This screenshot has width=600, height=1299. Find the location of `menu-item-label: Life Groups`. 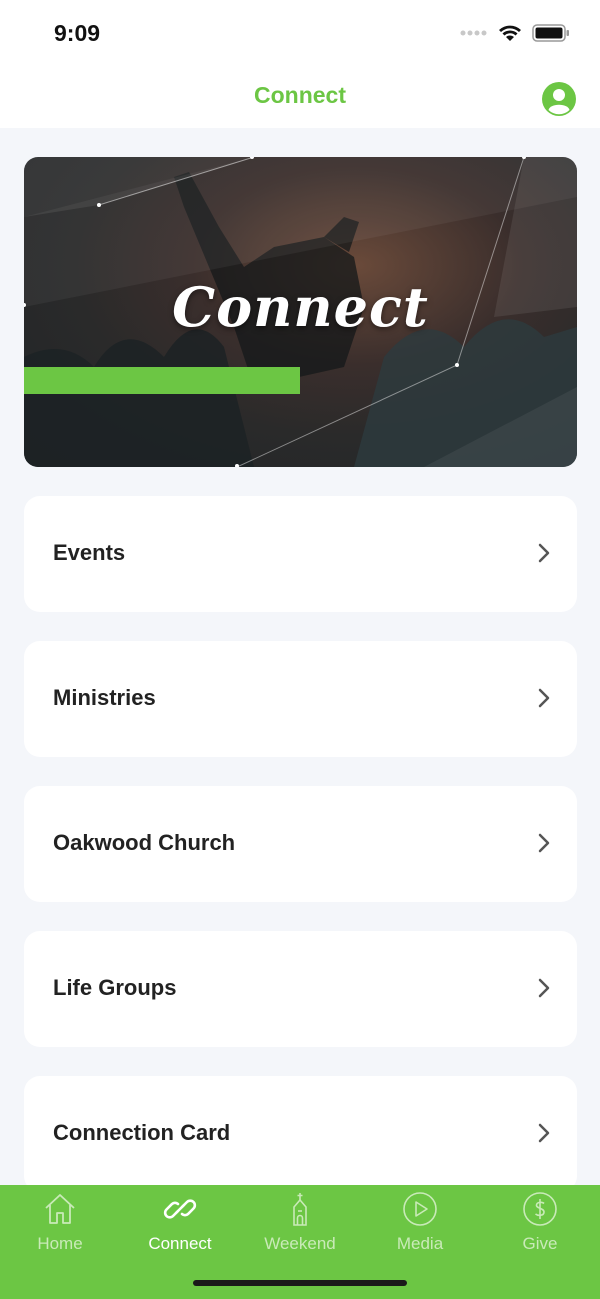

menu-item-label: Life Groups is located at coordinates (115, 987).